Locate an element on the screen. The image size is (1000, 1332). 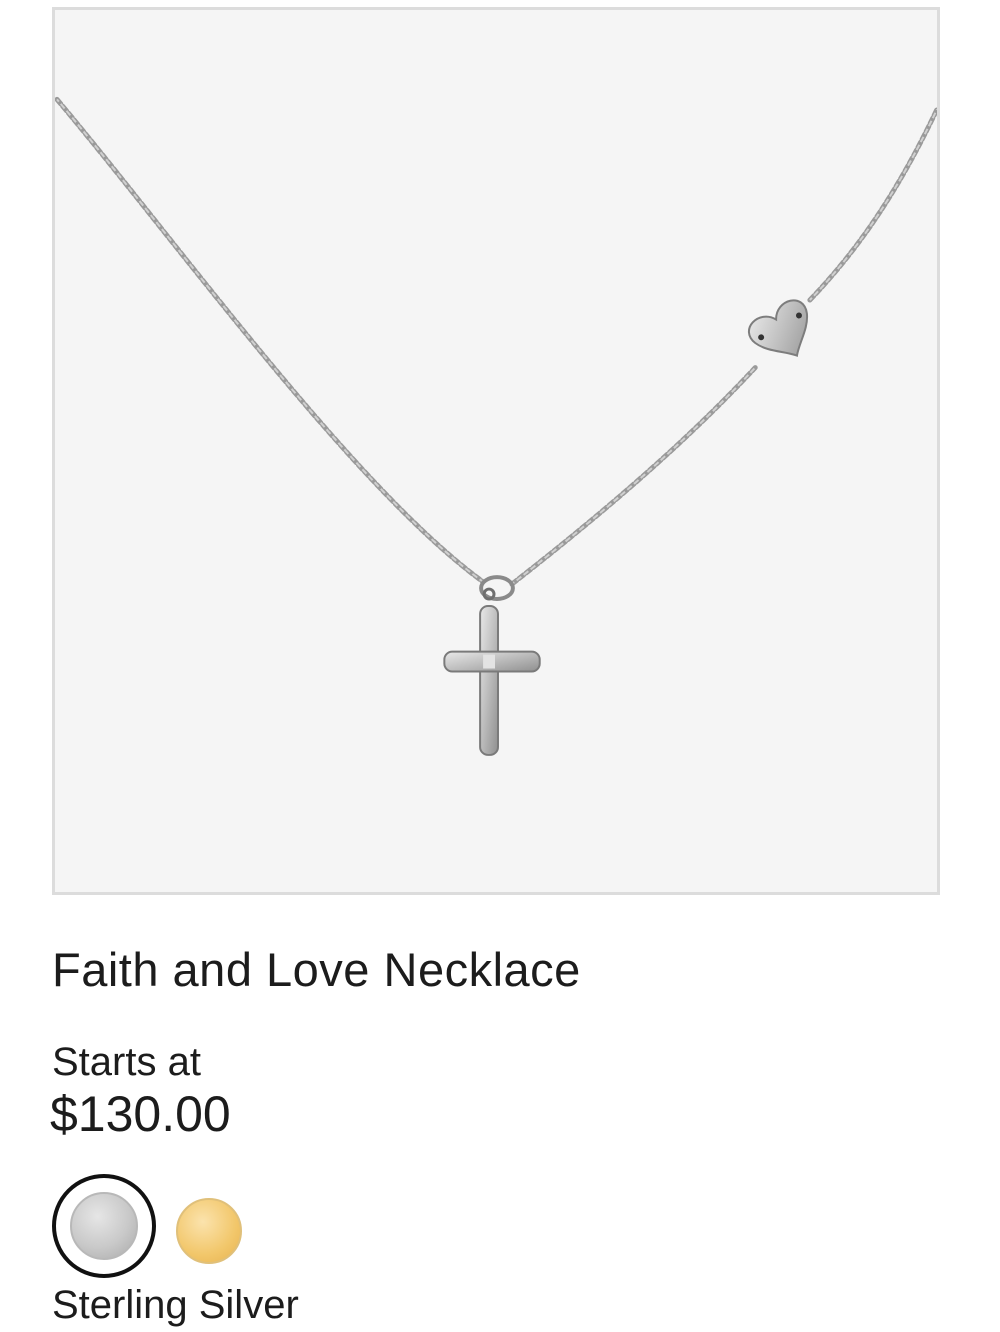
cross-bail is located at coordinates (497, 588).